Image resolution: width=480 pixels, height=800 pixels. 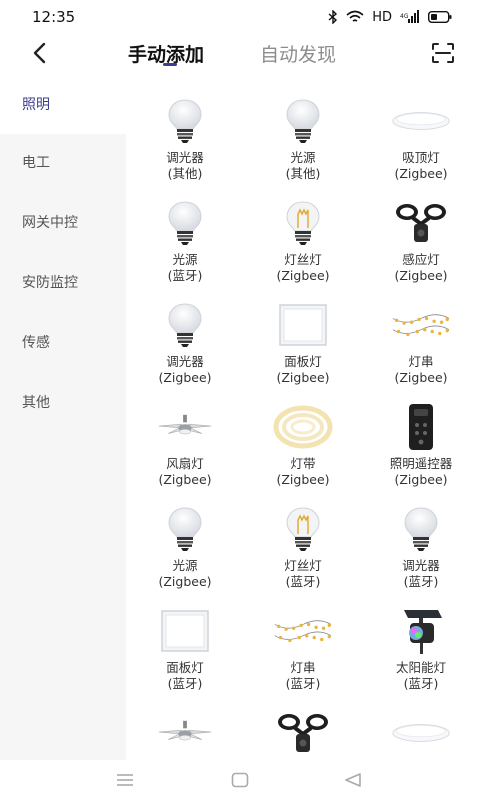 What do you see at coordinates (440, 17) in the screenshot?
I see `battery-icon` at bounding box center [440, 17].